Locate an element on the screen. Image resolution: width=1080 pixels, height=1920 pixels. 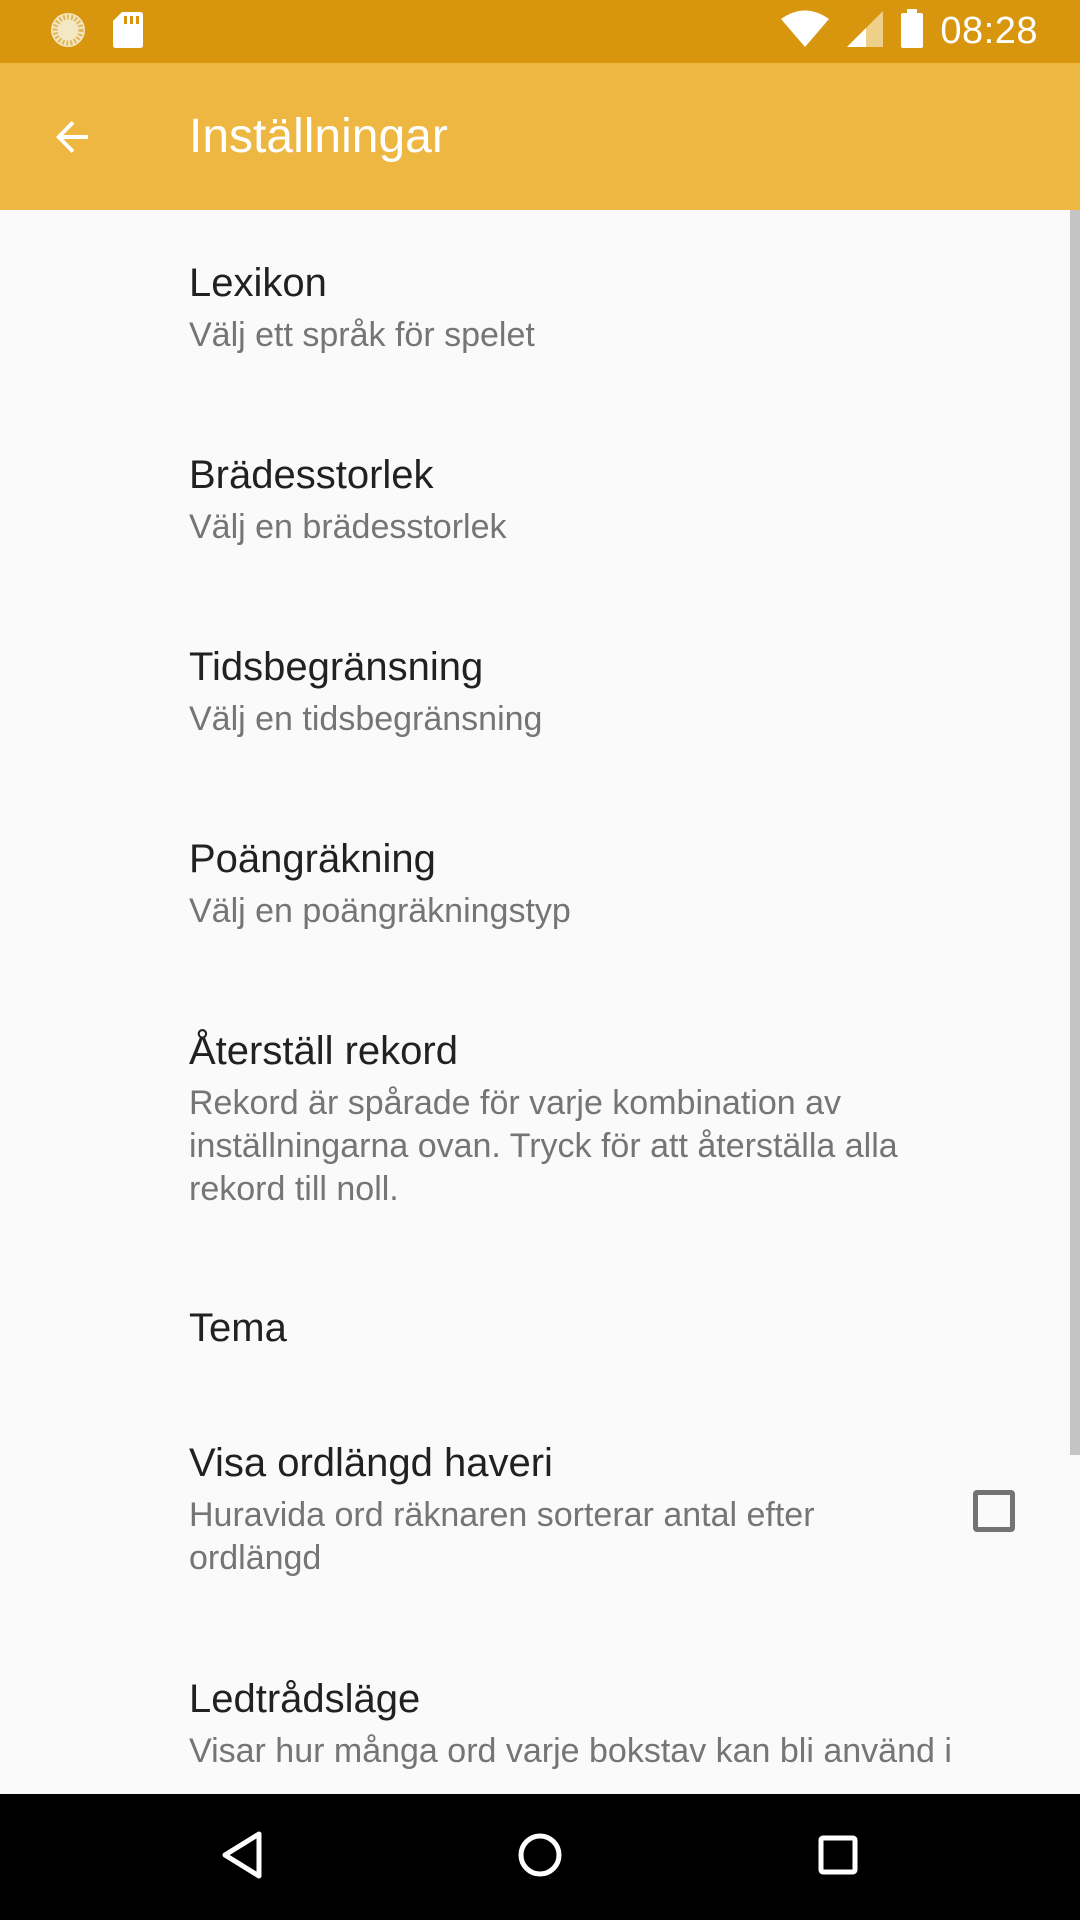
page-title: Inställningar is located at coordinates (318, 136).